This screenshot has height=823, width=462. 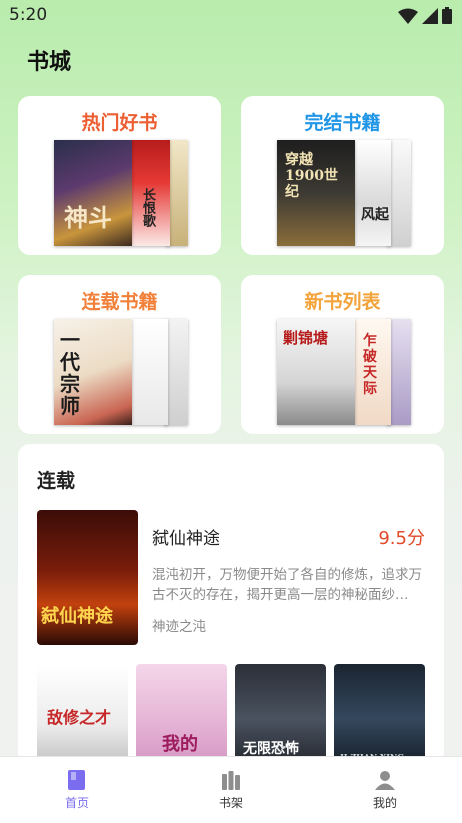 What do you see at coordinates (280, 714) in the screenshot?
I see `book-thumbnail: 无限恐怖` at bounding box center [280, 714].